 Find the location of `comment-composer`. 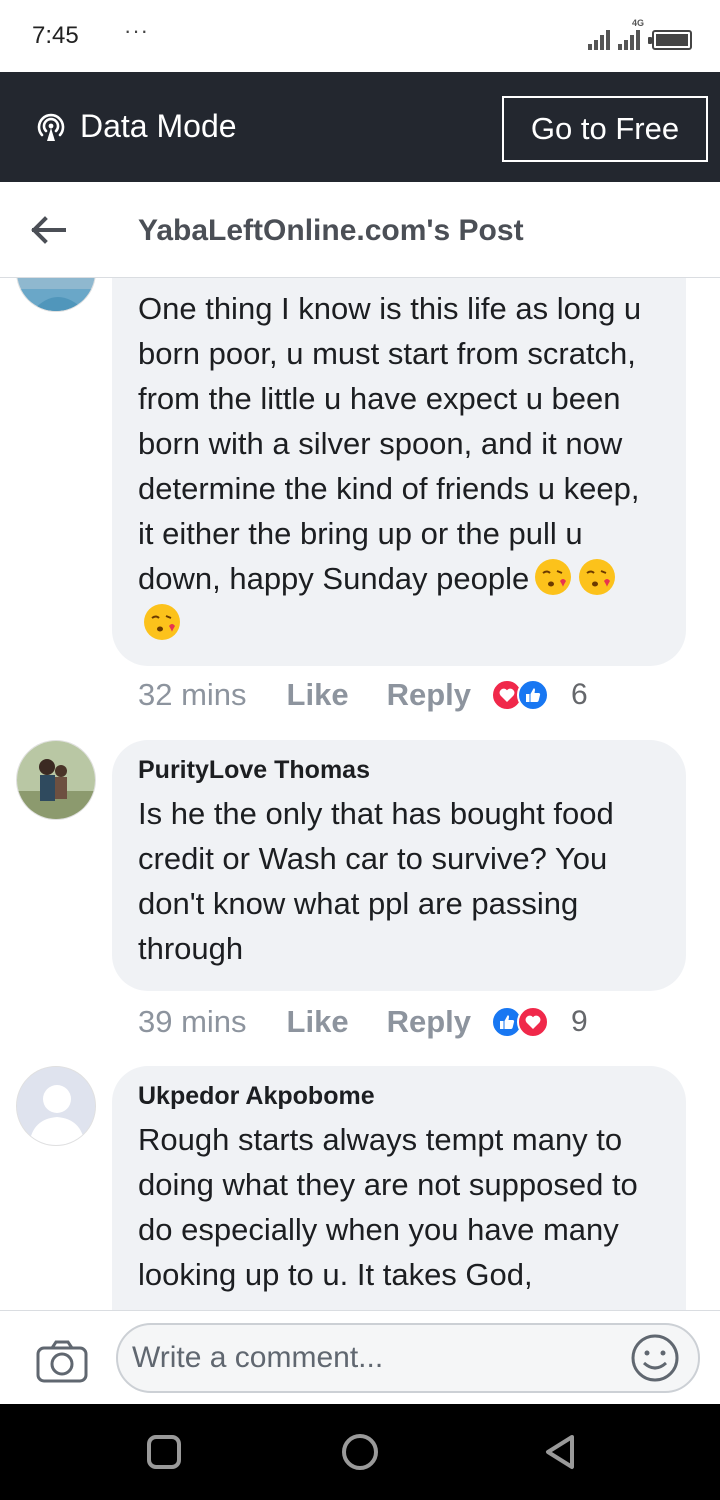

comment-composer is located at coordinates (360, 1357).